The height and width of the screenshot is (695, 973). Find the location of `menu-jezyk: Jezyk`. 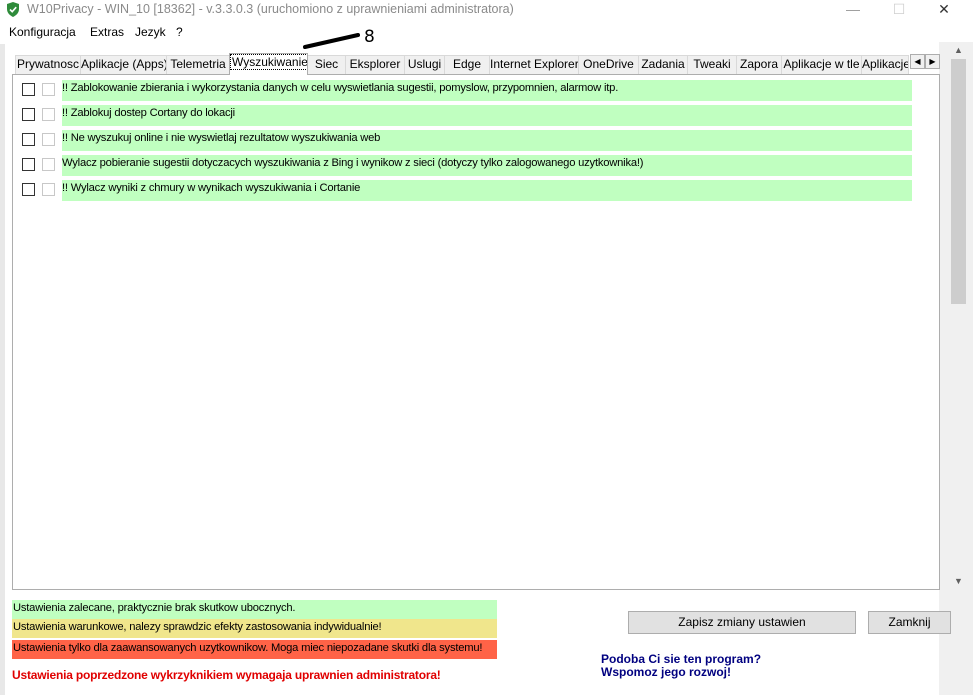

menu-jezyk: Jezyk is located at coordinates (150, 32).